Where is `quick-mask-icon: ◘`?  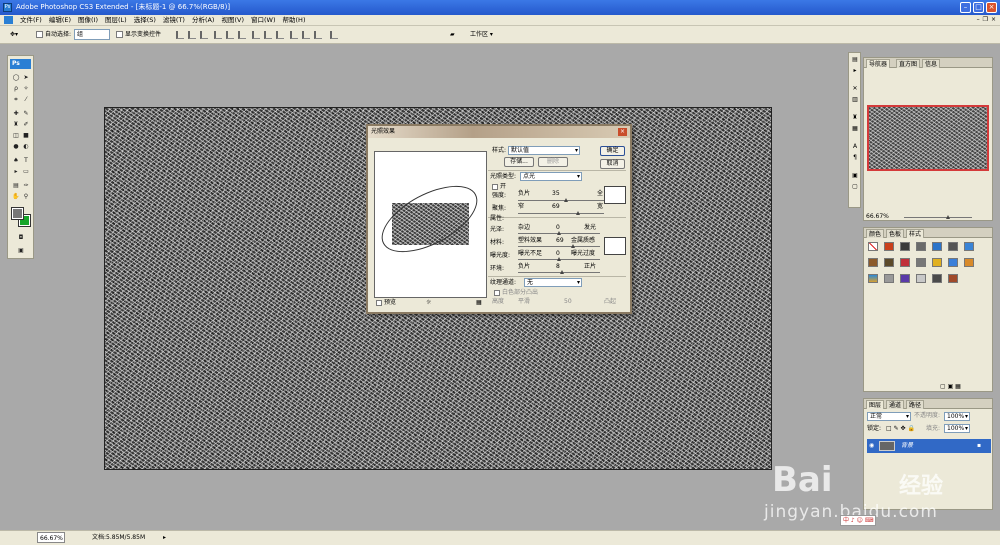
quick-mask-icon: ◘ is located at coordinates (21, 237).